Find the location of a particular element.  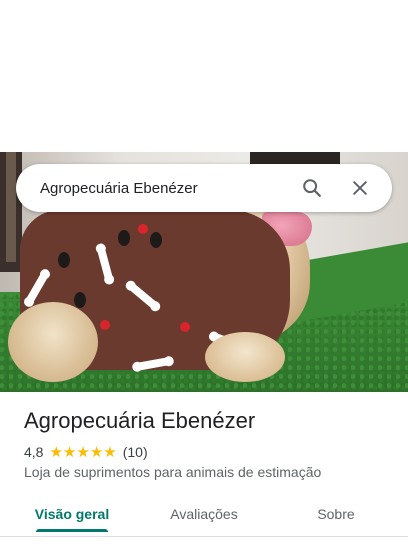

search-bar: Agropecuária Ebenézer is located at coordinates (204, 188).